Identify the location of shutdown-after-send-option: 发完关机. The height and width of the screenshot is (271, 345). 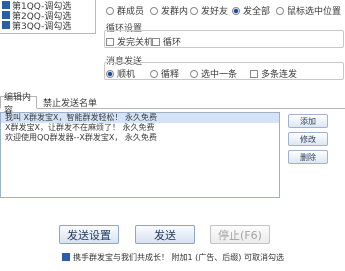
(129, 41).